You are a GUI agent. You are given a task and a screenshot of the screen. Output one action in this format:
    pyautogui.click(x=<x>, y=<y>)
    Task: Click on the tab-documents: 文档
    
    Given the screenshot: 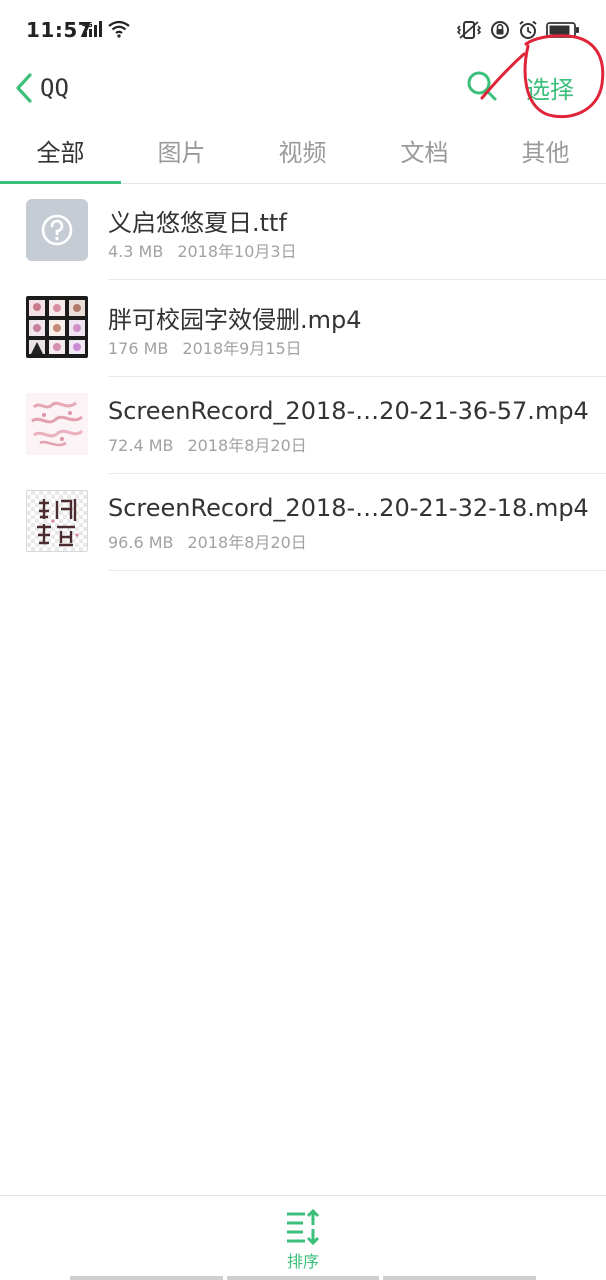 What is the action you would take?
    pyautogui.click(x=424, y=153)
    